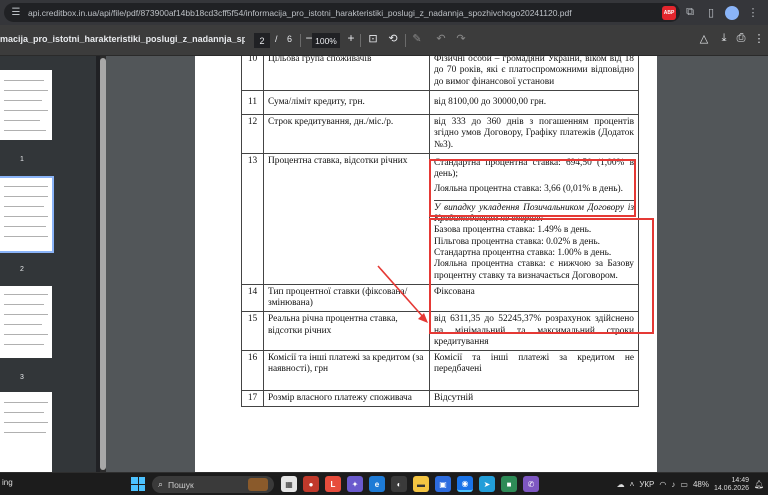  I want to click on file-explorer-icon: ▬, so click(421, 484).